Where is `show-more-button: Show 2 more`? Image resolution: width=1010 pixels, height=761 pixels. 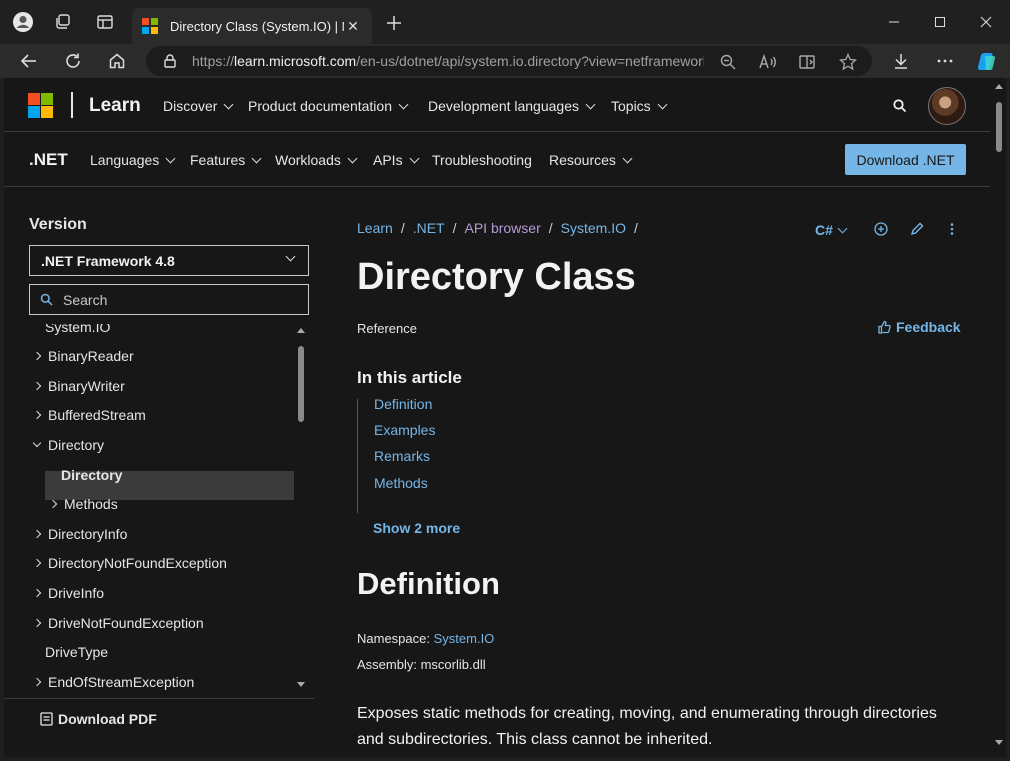 show-more-button: Show 2 more is located at coordinates (416, 528).